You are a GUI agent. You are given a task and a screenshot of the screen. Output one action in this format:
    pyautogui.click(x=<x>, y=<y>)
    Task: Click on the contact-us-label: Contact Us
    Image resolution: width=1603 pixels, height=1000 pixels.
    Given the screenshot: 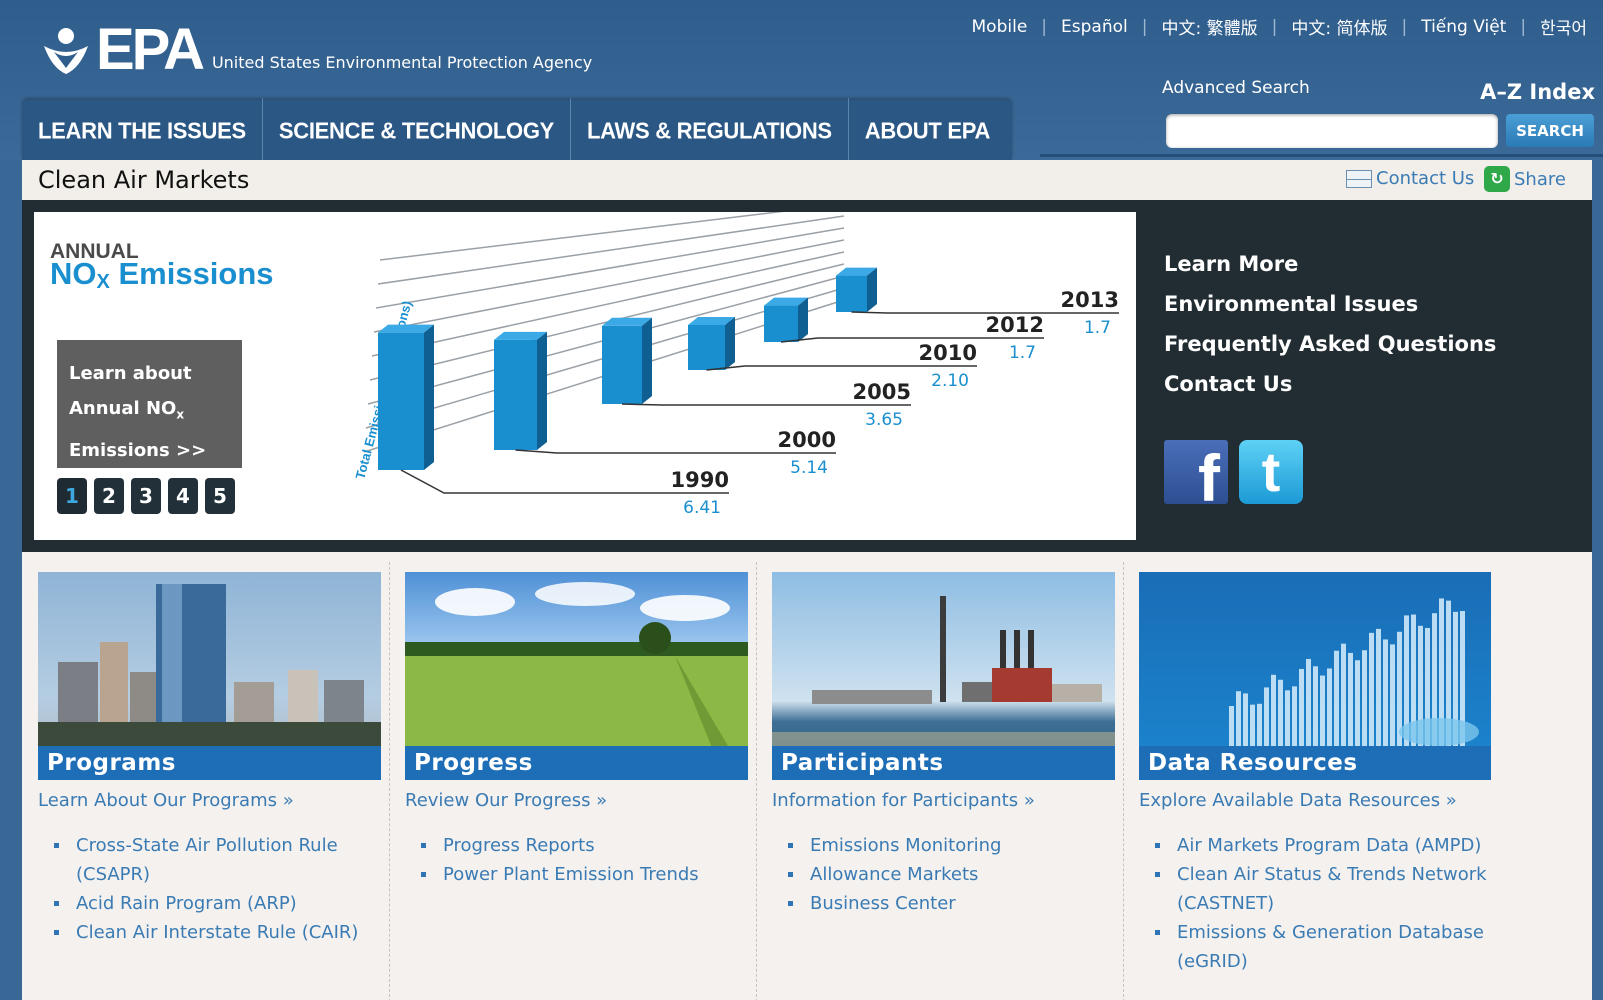 What is the action you would take?
    pyautogui.click(x=1425, y=178)
    